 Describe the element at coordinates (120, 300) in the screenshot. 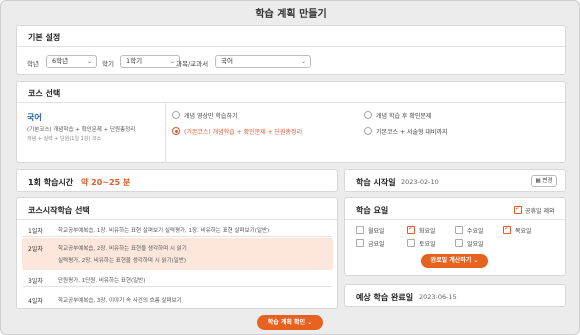

I see `lesson-row-4: 학교공부예복습, 3장. 이야기 속 사건의 흐름 살펴보기` at that location.